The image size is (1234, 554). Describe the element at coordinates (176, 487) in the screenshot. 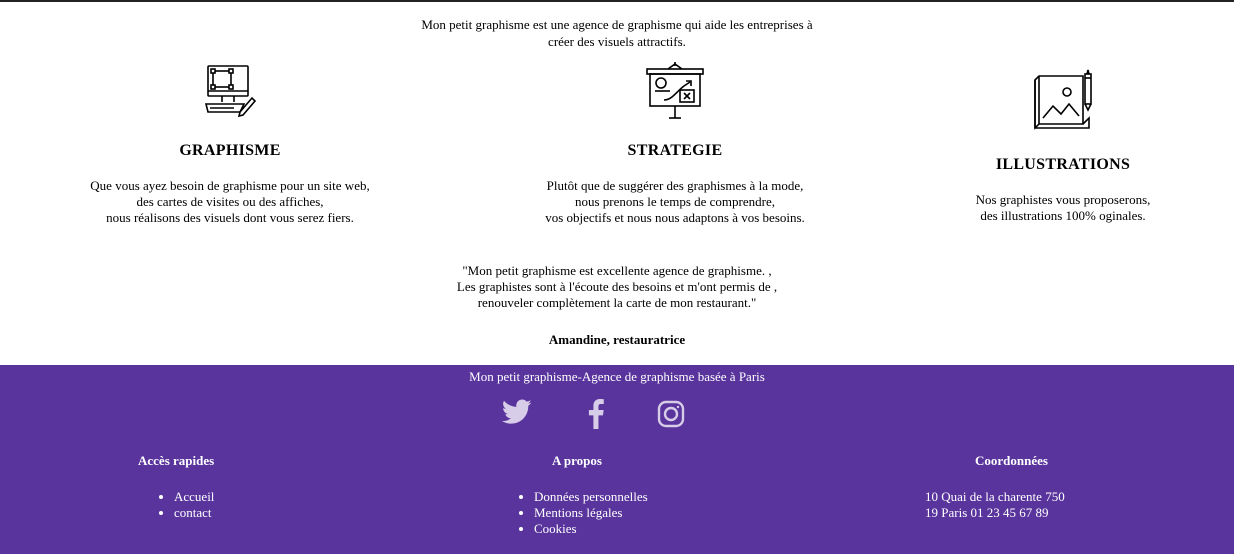

I see `footer-quick-links: Accès rapides Accueil contact` at that location.